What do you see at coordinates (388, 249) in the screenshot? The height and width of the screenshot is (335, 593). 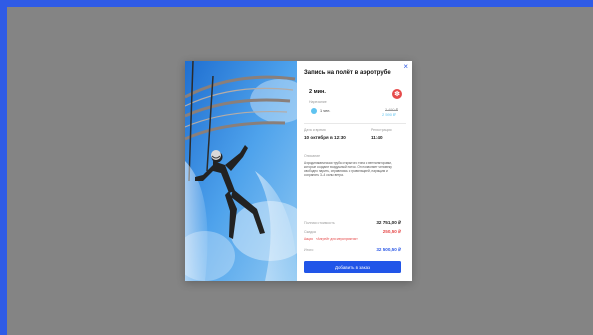 I see `total-value: 32 500,50 ₽` at bounding box center [388, 249].